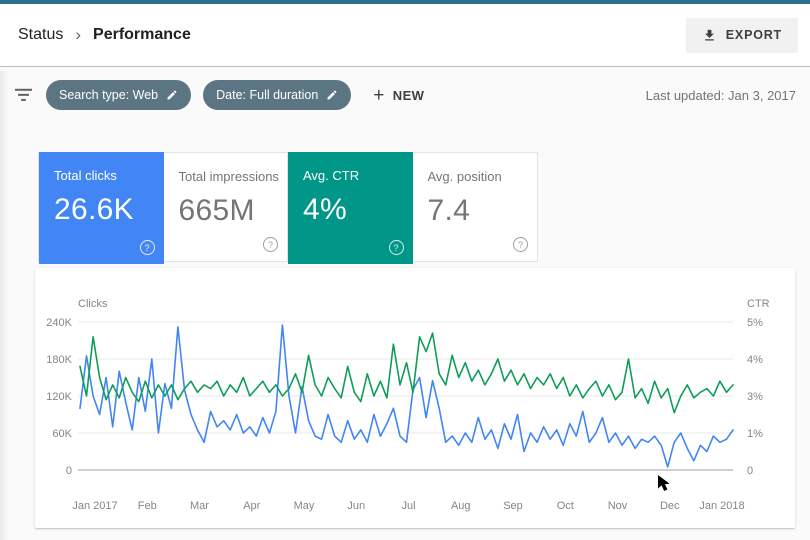 This screenshot has width=810, height=540. I want to click on metric-value: 7.4, so click(449, 210).